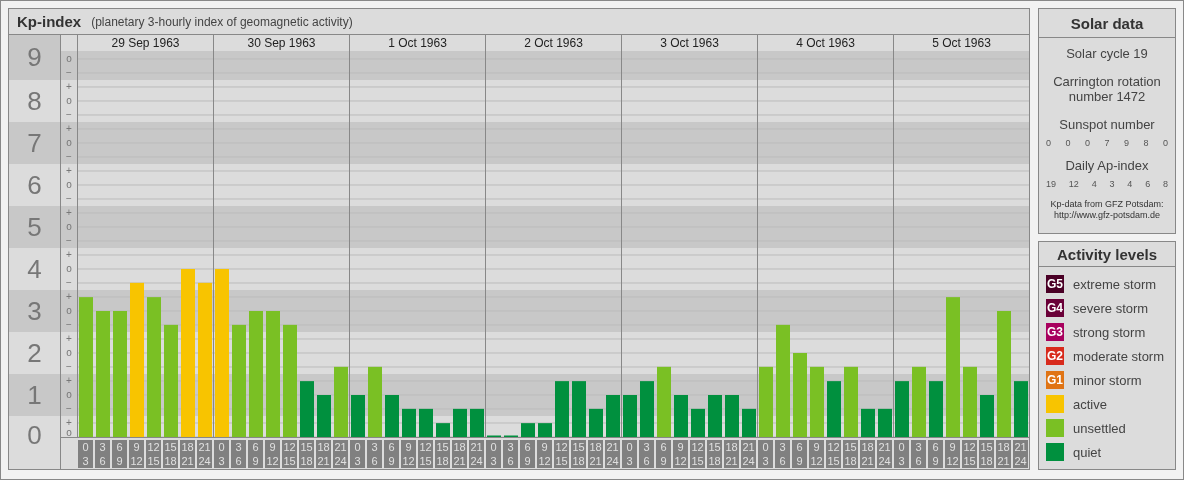  What do you see at coordinates (1107, 380) in the screenshot?
I see `level-label: minor storm` at bounding box center [1107, 380].